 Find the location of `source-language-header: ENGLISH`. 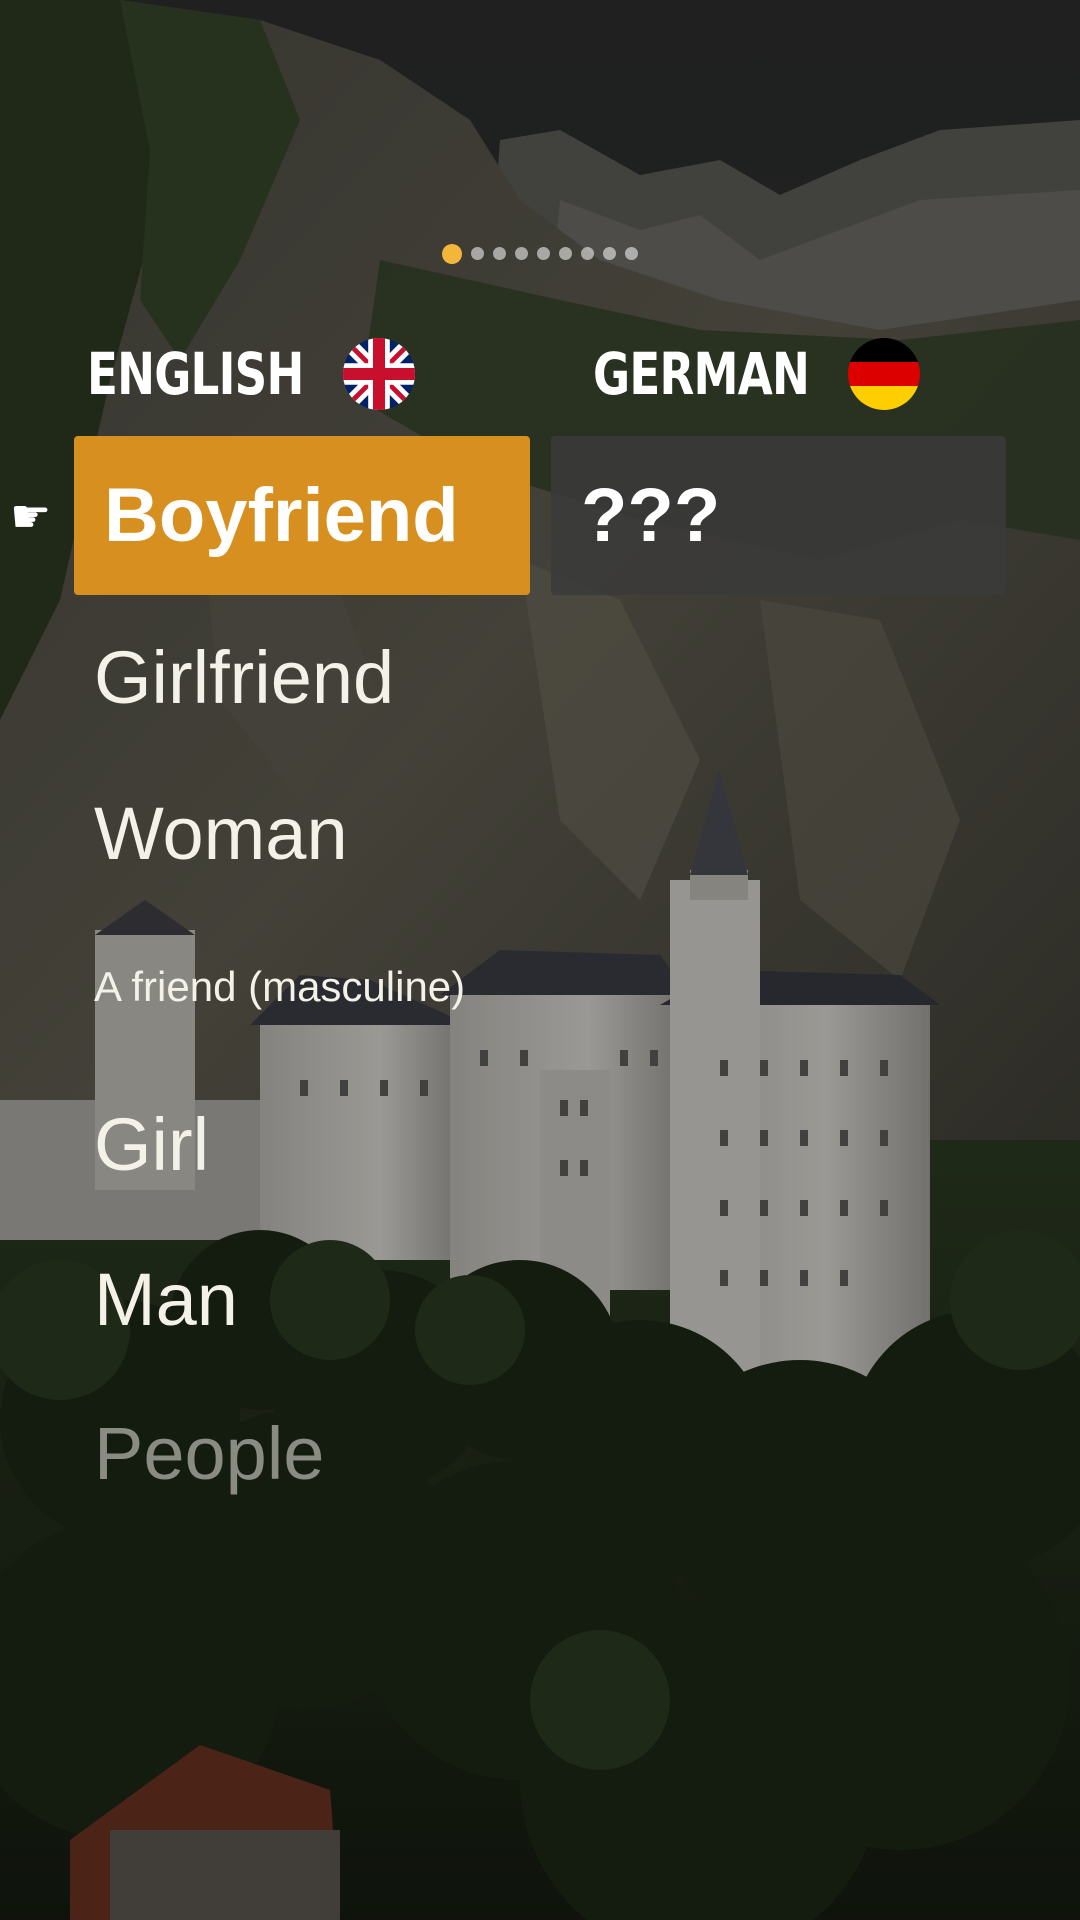

source-language-header: ENGLISH is located at coordinates (251, 374).